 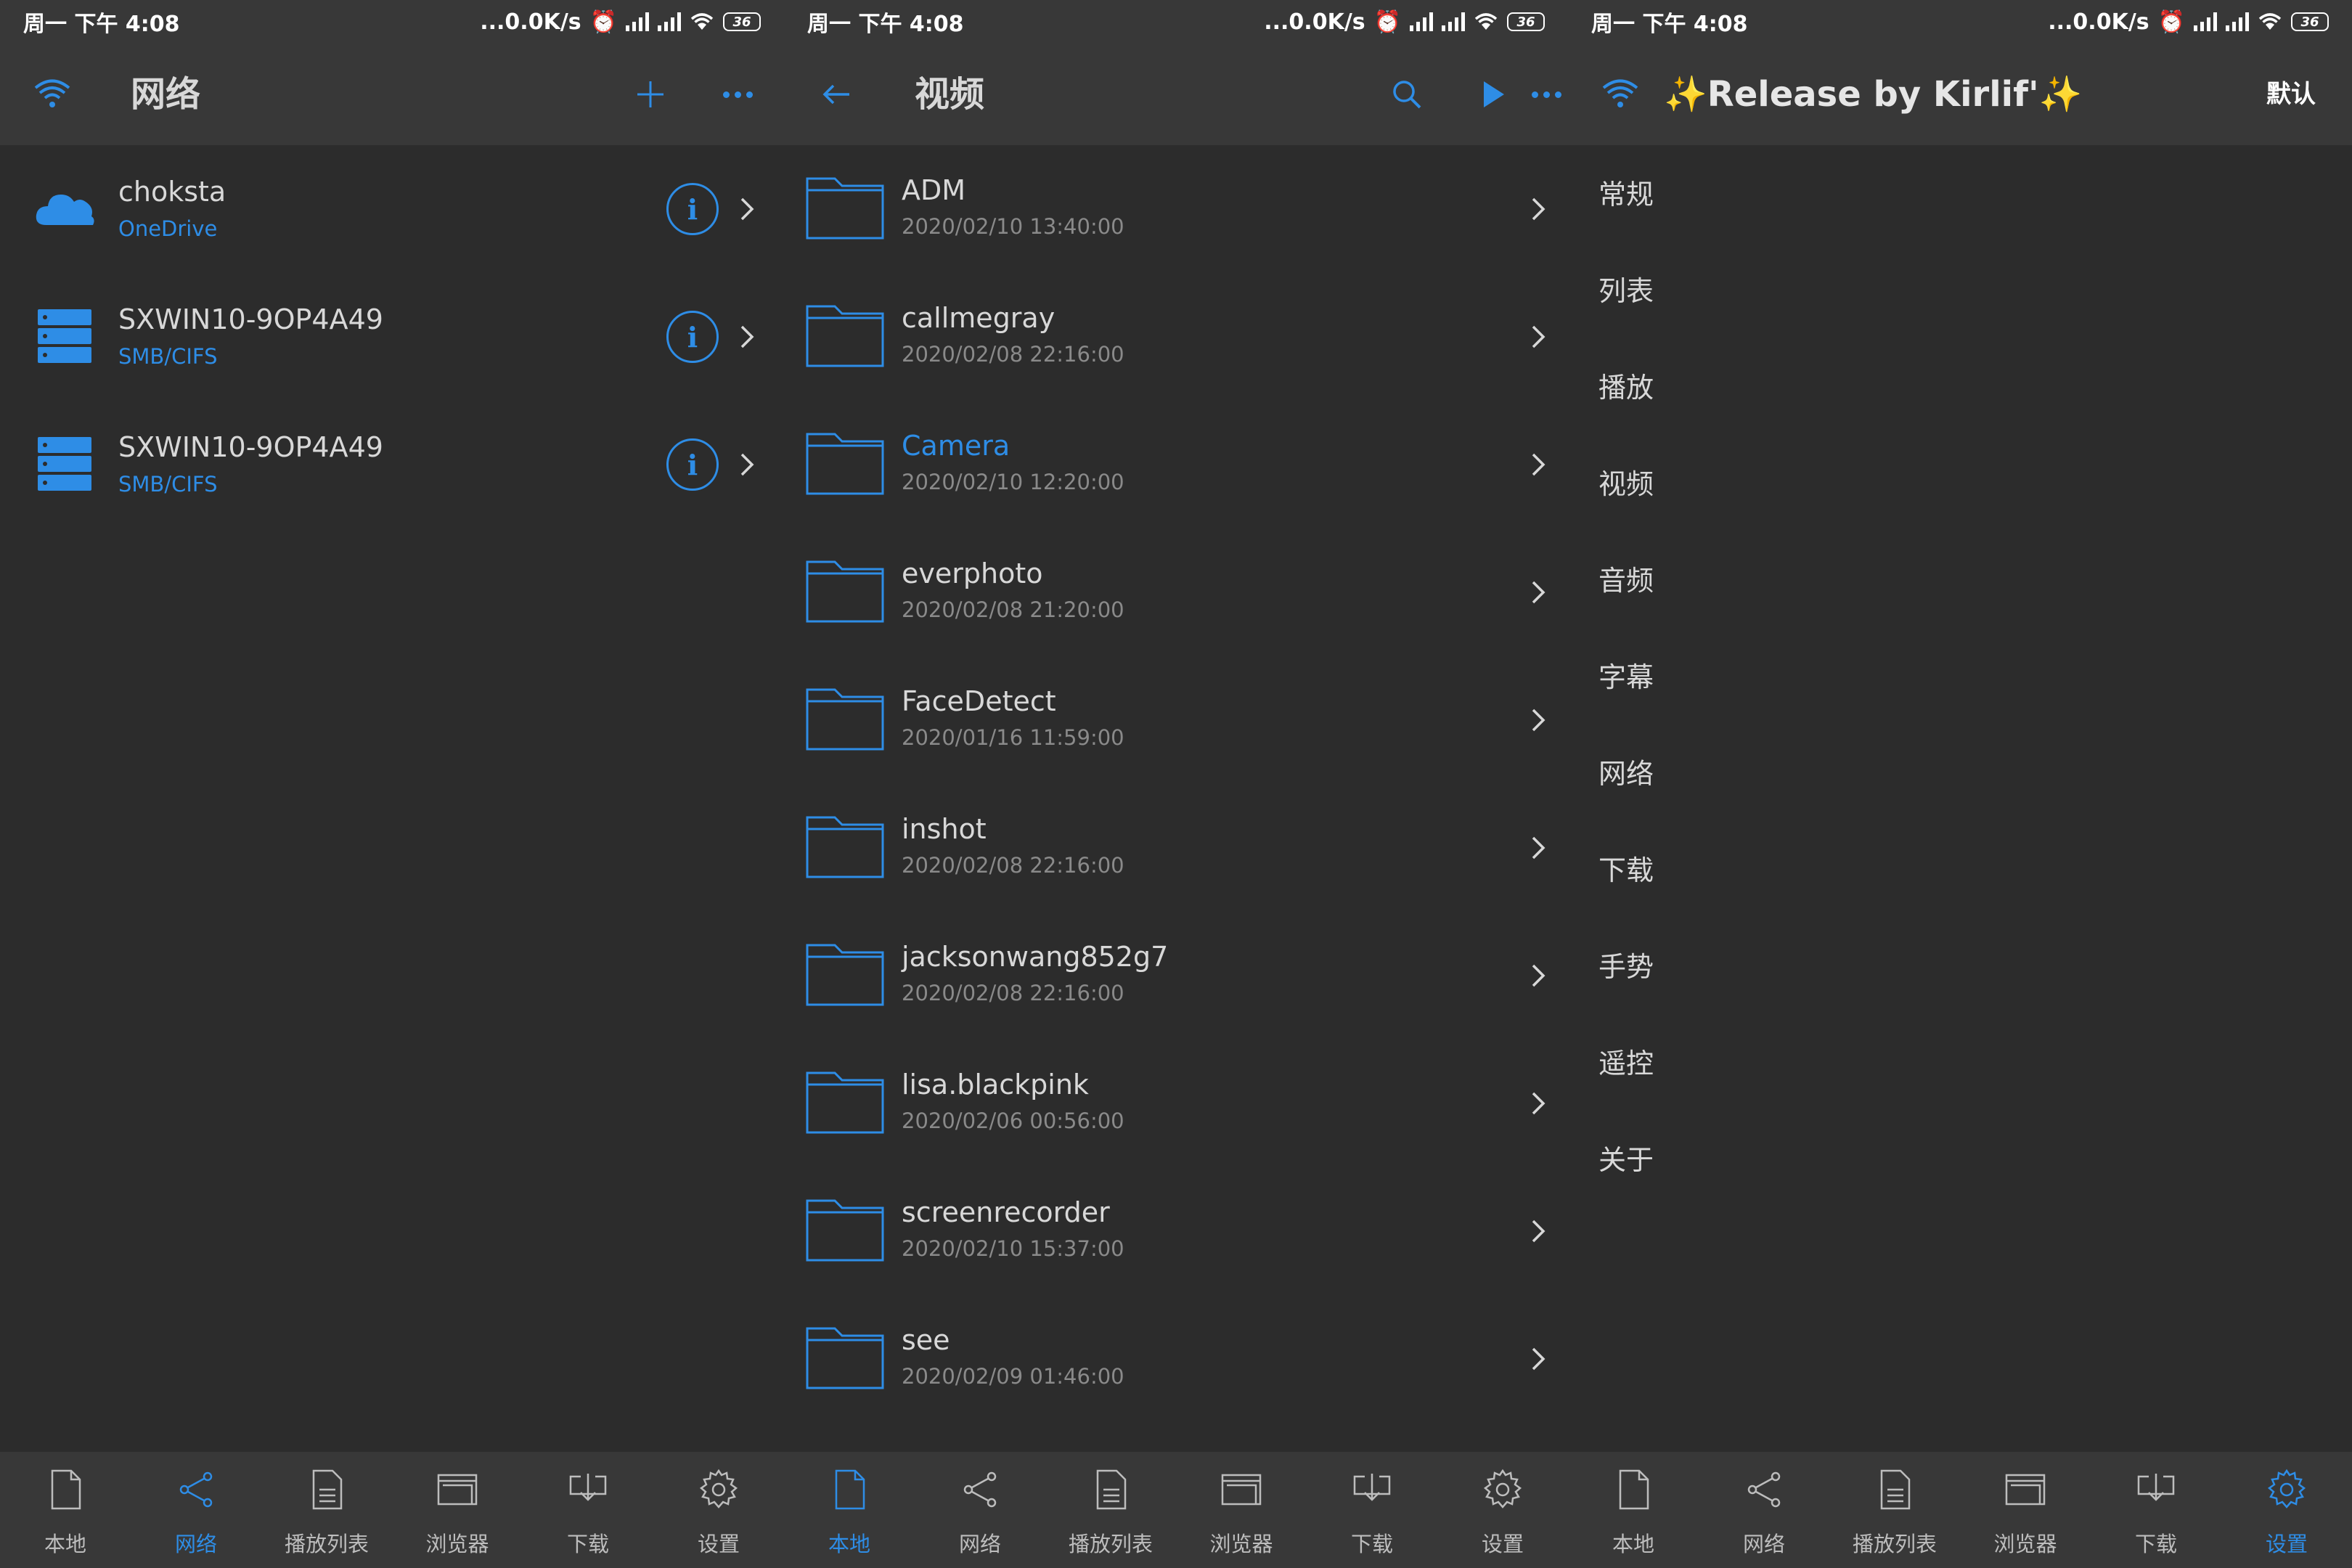 What do you see at coordinates (1176, 592) in the screenshot?
I see `folder-row: everphoto 2020/02/08 21:20:00` at bounding box center [1176, 592].